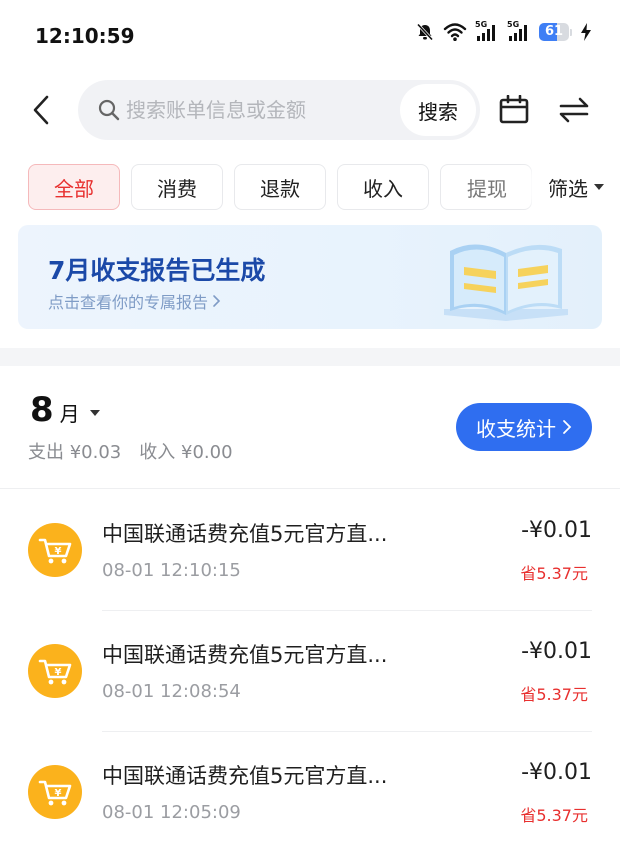 The height and width of the screenshot is (853, 620). I want to click on battery-tip, so click(571, 32).